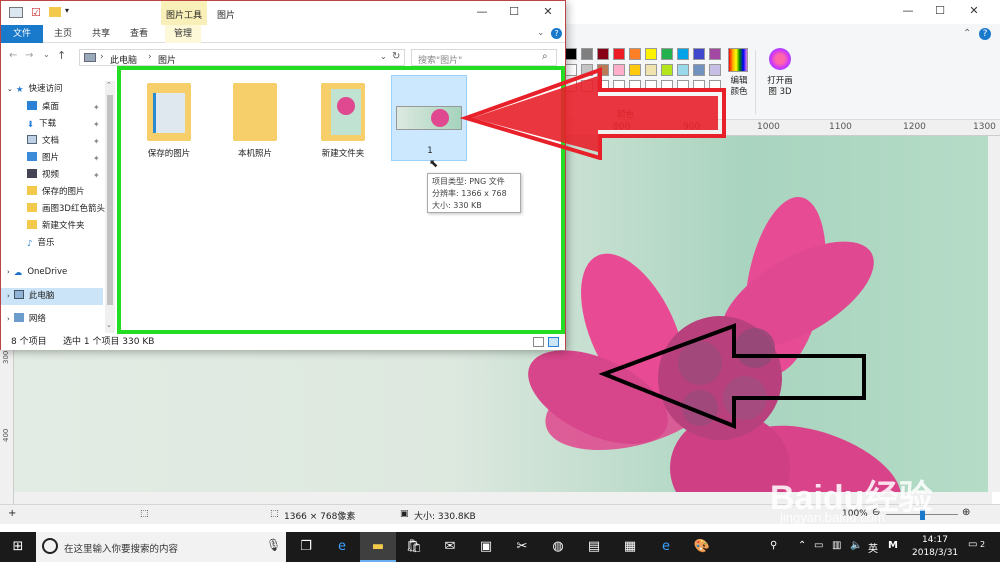 Image resolution: width=1000 pixels, height=562 pixels. Describe the element at coordinates (242, 57) in the screenshot. I see `address-bar: › 此电脑 › 图片 ⌄ ↻` at that location.